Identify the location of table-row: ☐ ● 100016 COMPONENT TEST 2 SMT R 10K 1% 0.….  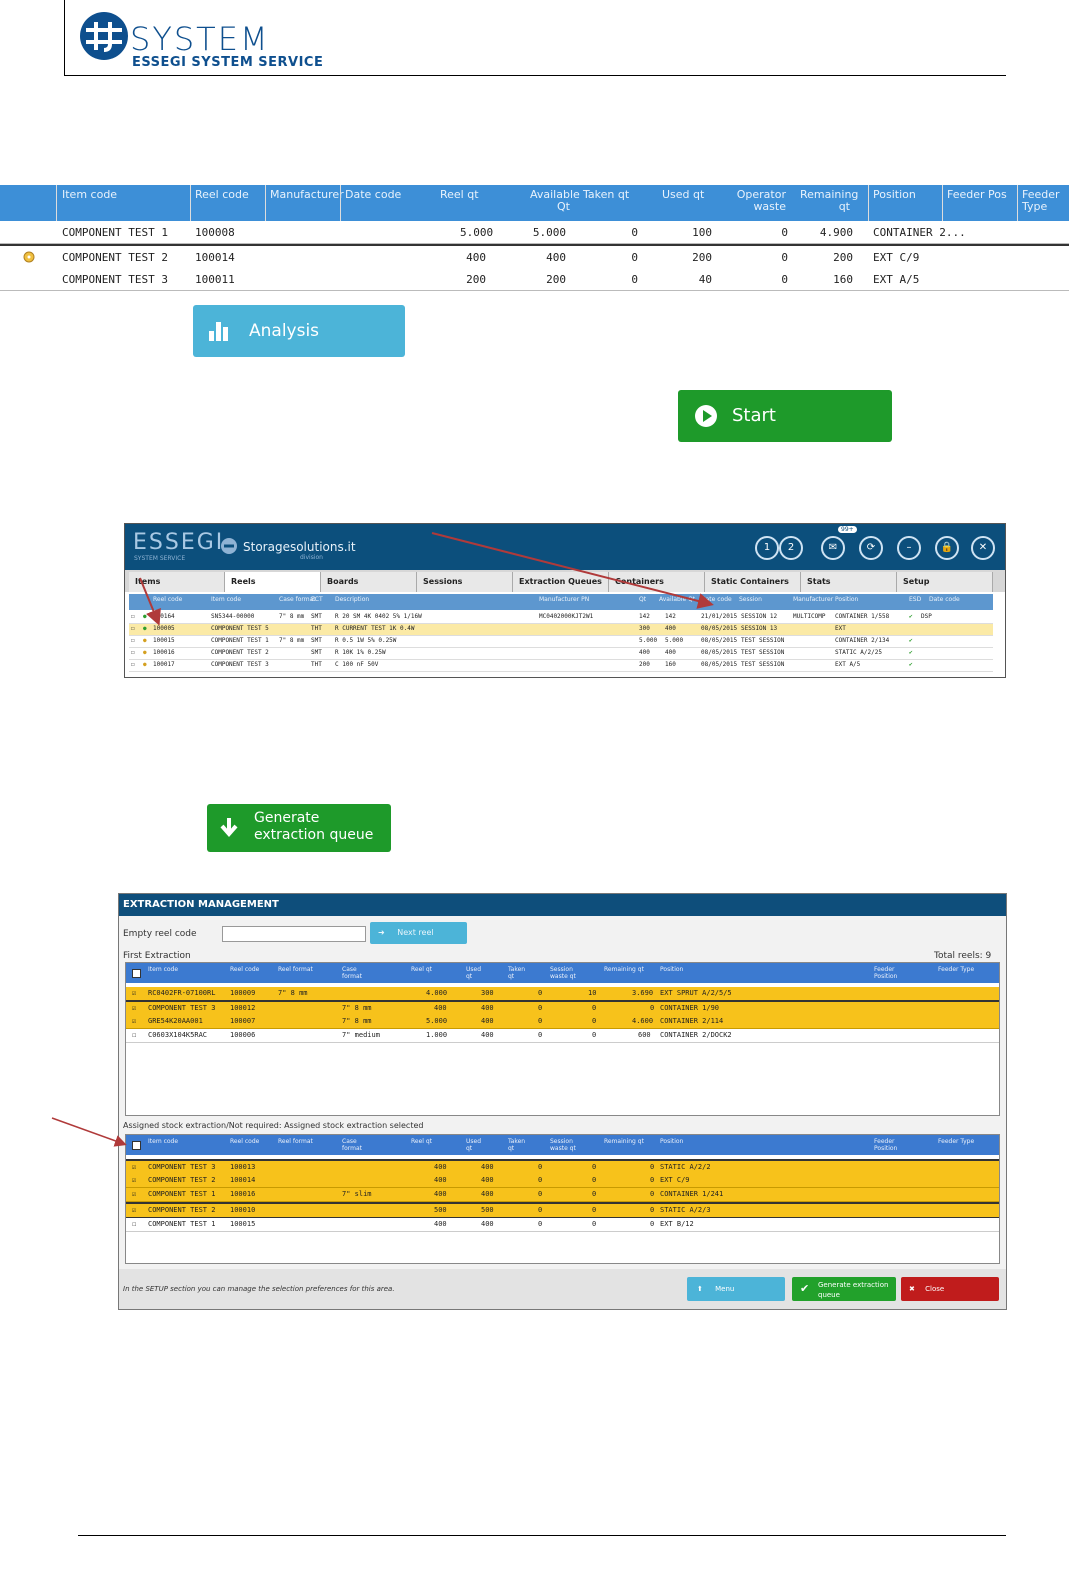
(561, 654).